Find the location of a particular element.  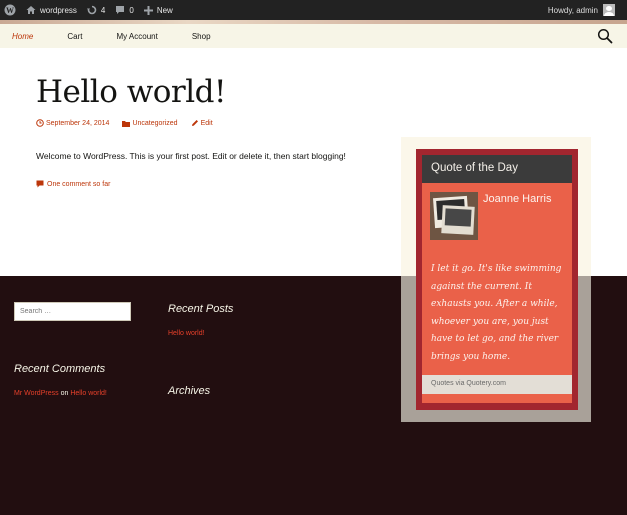

entry-meta: September 24, 2014 Uncategorized Edit is located at coordinates (131, 123).